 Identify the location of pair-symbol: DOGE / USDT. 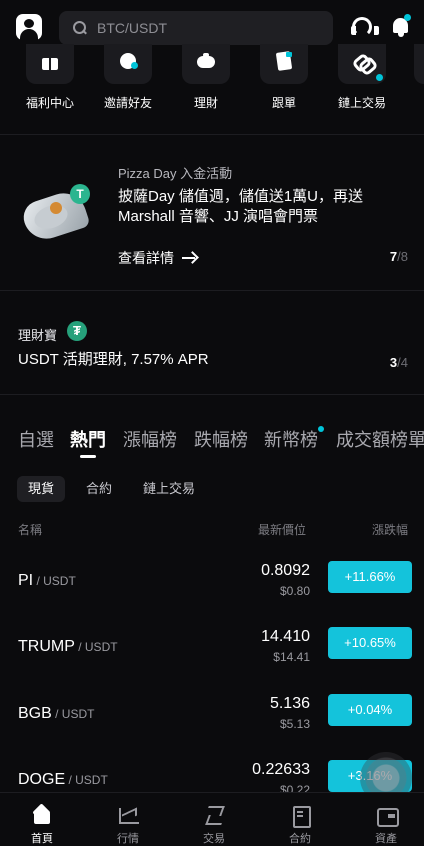
(63, 780).